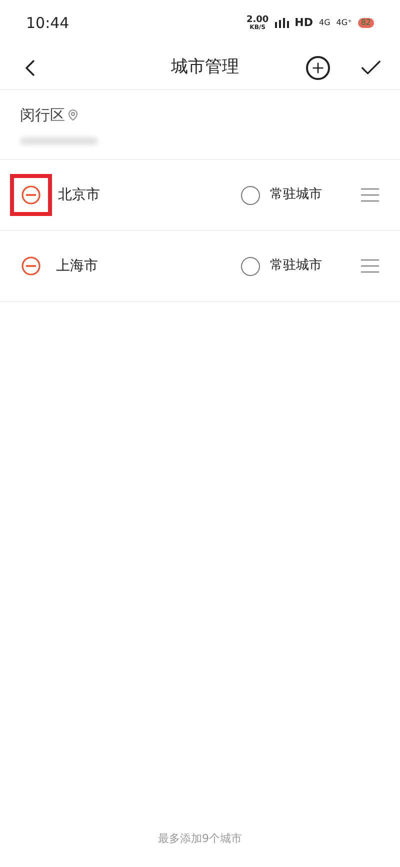  What do you see at coordinates (366, 23) in the screenshot?
I see `battery-icon: 82` at bounding box center [366, 23].